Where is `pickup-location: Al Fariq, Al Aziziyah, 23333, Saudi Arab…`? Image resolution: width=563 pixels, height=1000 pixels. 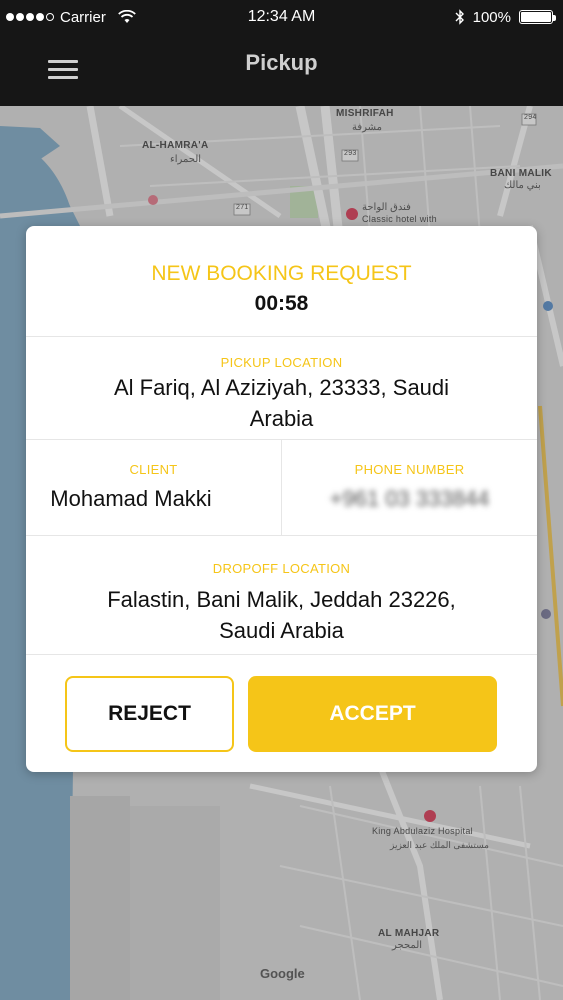
pickup-location: Al Fariq, Al Aziziyah, 23333, Saudi Arab… is located at coordinates (281, 403).